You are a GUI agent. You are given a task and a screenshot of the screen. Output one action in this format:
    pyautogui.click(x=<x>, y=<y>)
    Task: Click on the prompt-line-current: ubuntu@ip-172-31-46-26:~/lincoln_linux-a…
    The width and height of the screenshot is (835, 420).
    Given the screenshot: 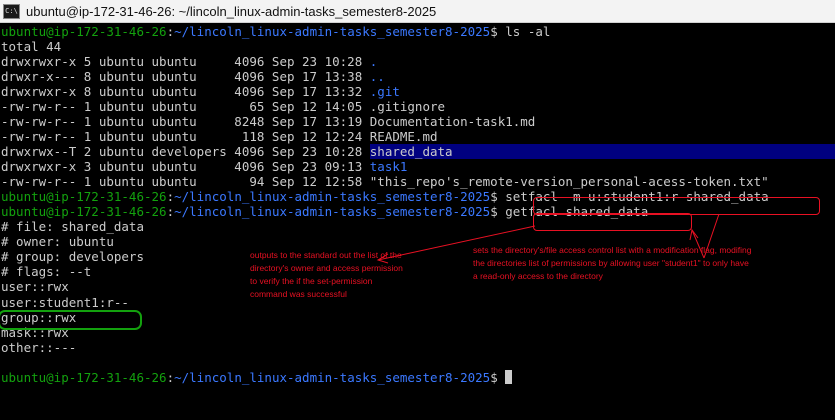 What is the action you would take?
    pyautogui.click(x=257, y=377)
    